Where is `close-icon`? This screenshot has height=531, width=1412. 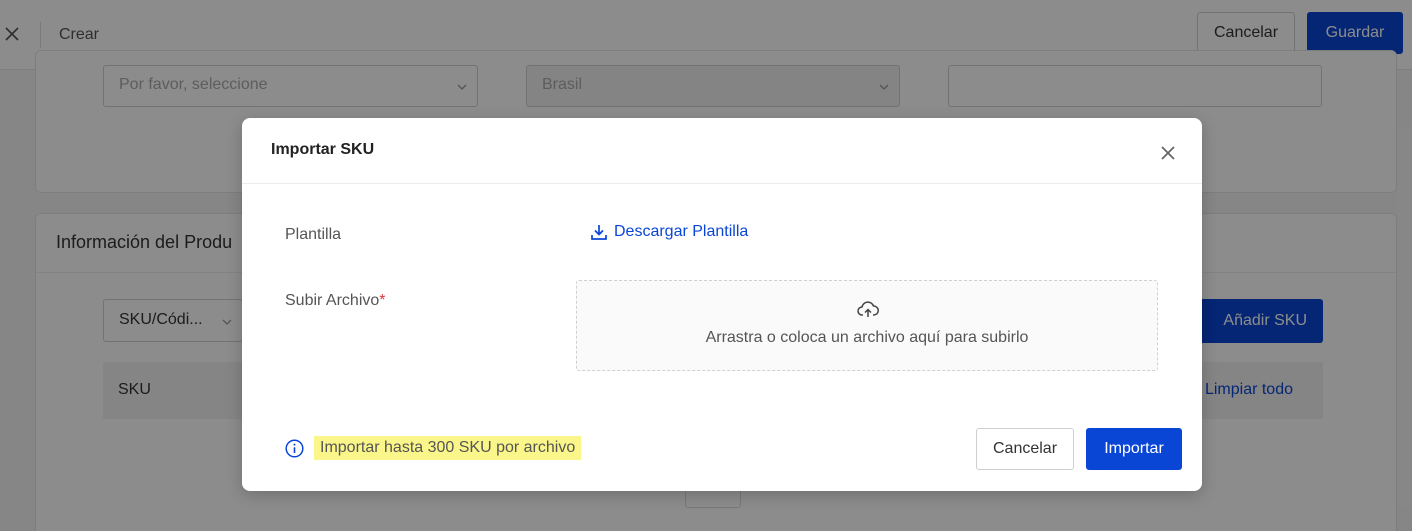 close-icon is located at coordinates (1168, 153).